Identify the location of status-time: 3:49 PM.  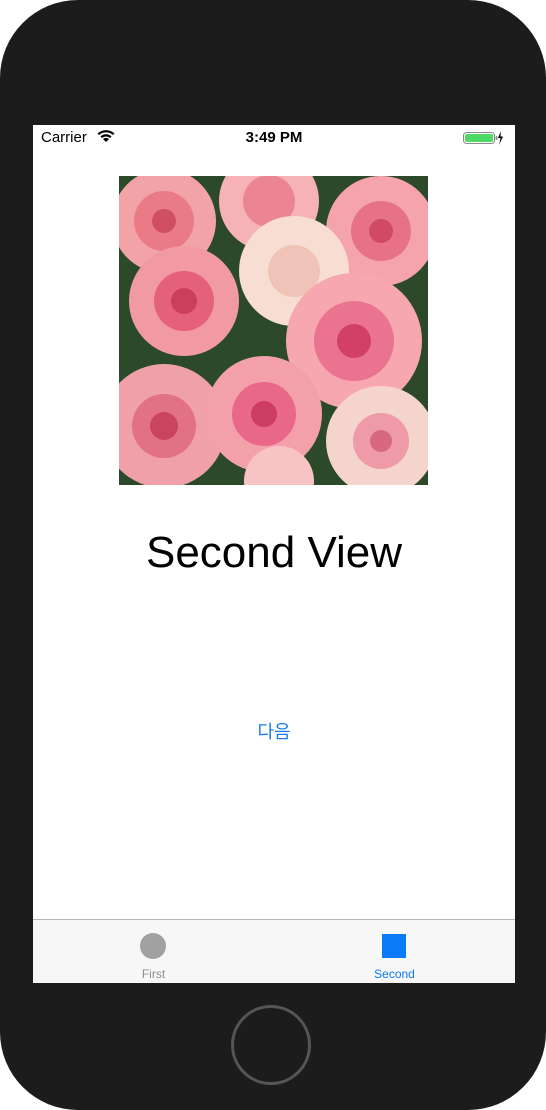
(274, 137).